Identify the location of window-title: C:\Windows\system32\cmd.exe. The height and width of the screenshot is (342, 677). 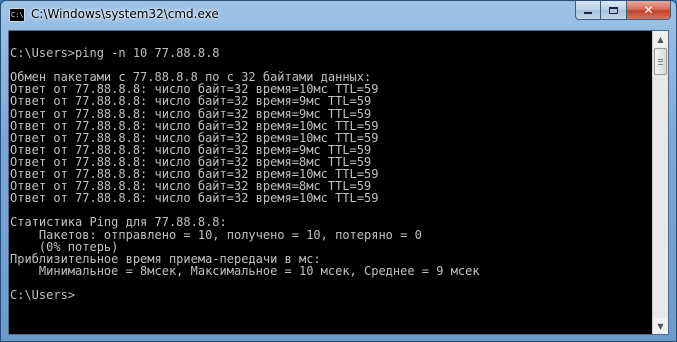
(125, 14).